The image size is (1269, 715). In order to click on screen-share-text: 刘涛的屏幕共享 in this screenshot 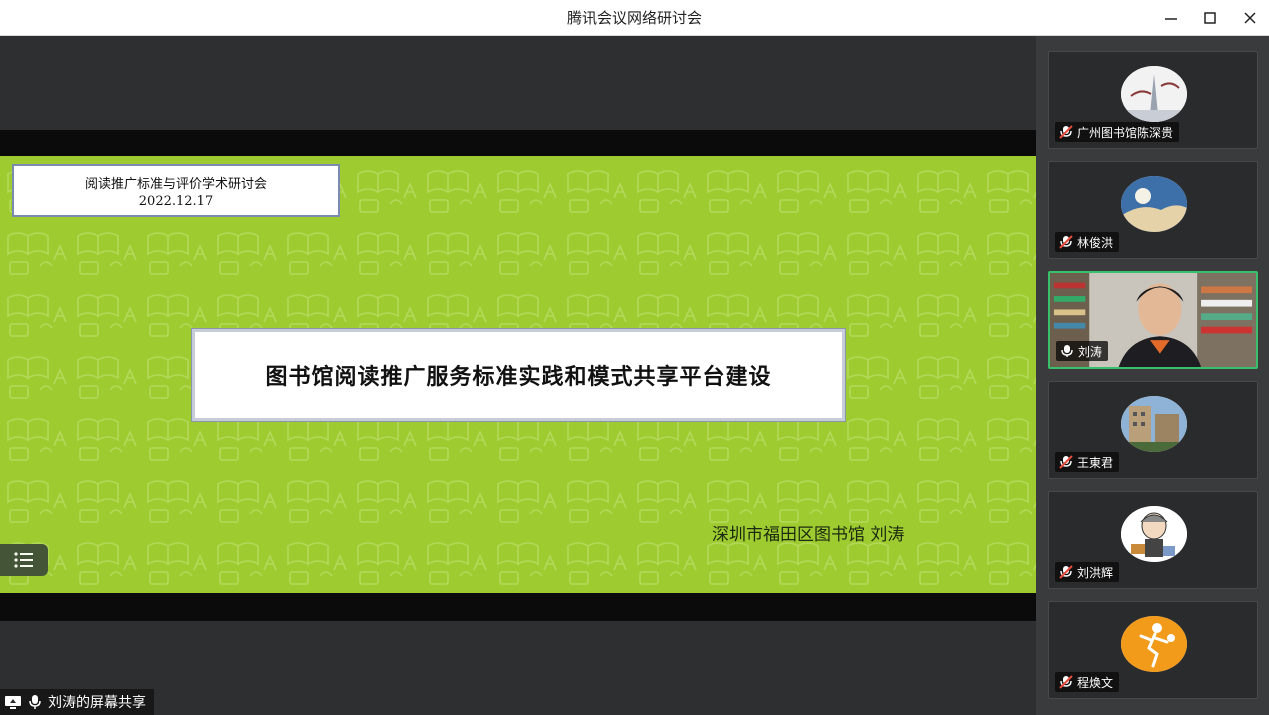, I will do `click(97, 703)`.